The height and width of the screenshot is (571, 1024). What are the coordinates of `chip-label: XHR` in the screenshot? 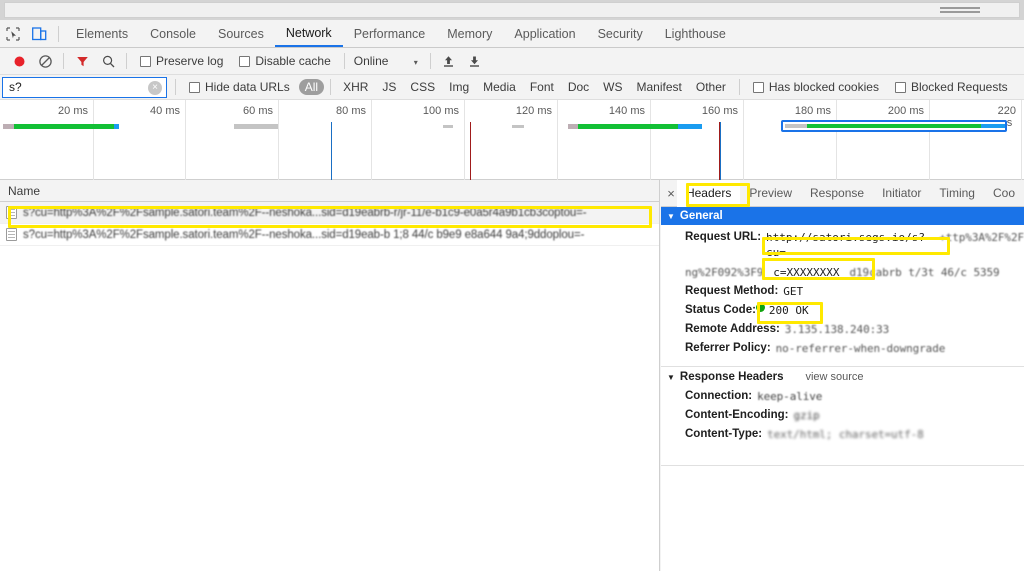 It's located at (356, 87).